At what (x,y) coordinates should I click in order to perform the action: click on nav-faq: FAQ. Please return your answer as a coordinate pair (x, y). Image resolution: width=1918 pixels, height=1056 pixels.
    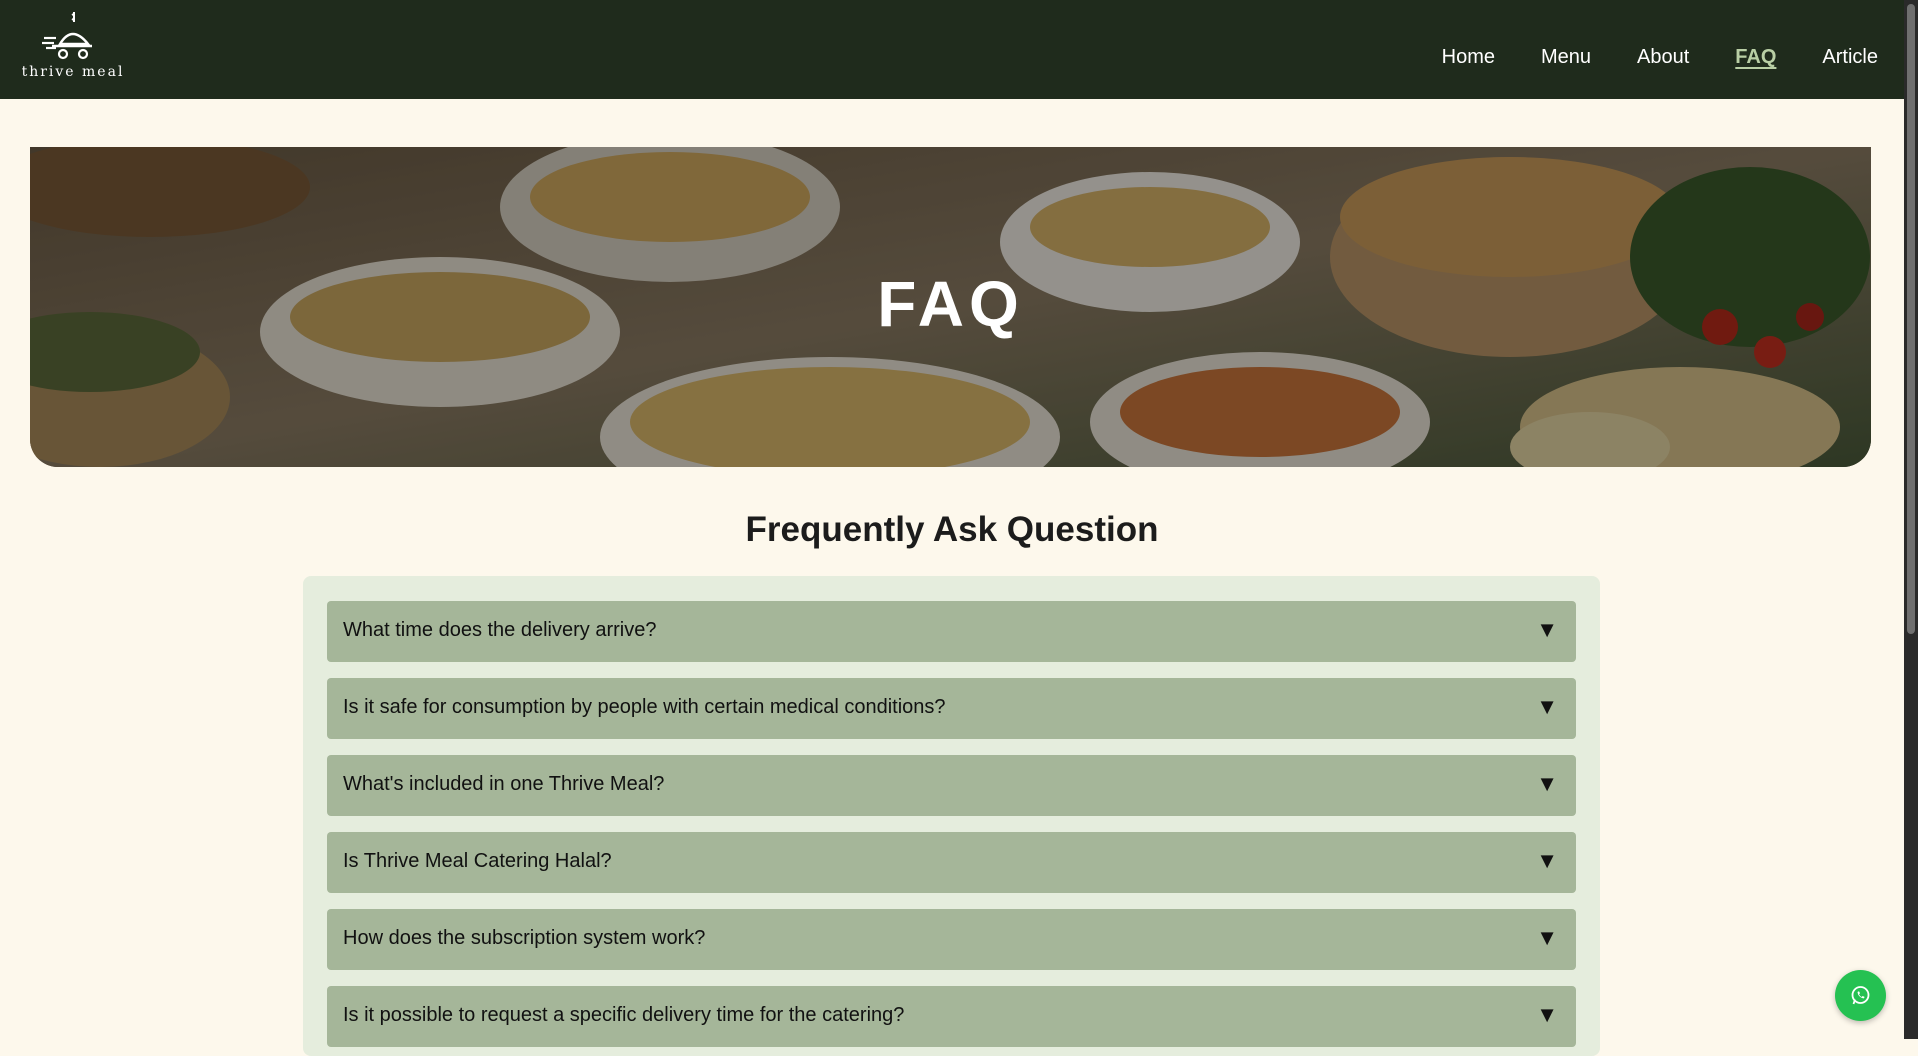
    Looking at the image, I should click on (1755, 57).